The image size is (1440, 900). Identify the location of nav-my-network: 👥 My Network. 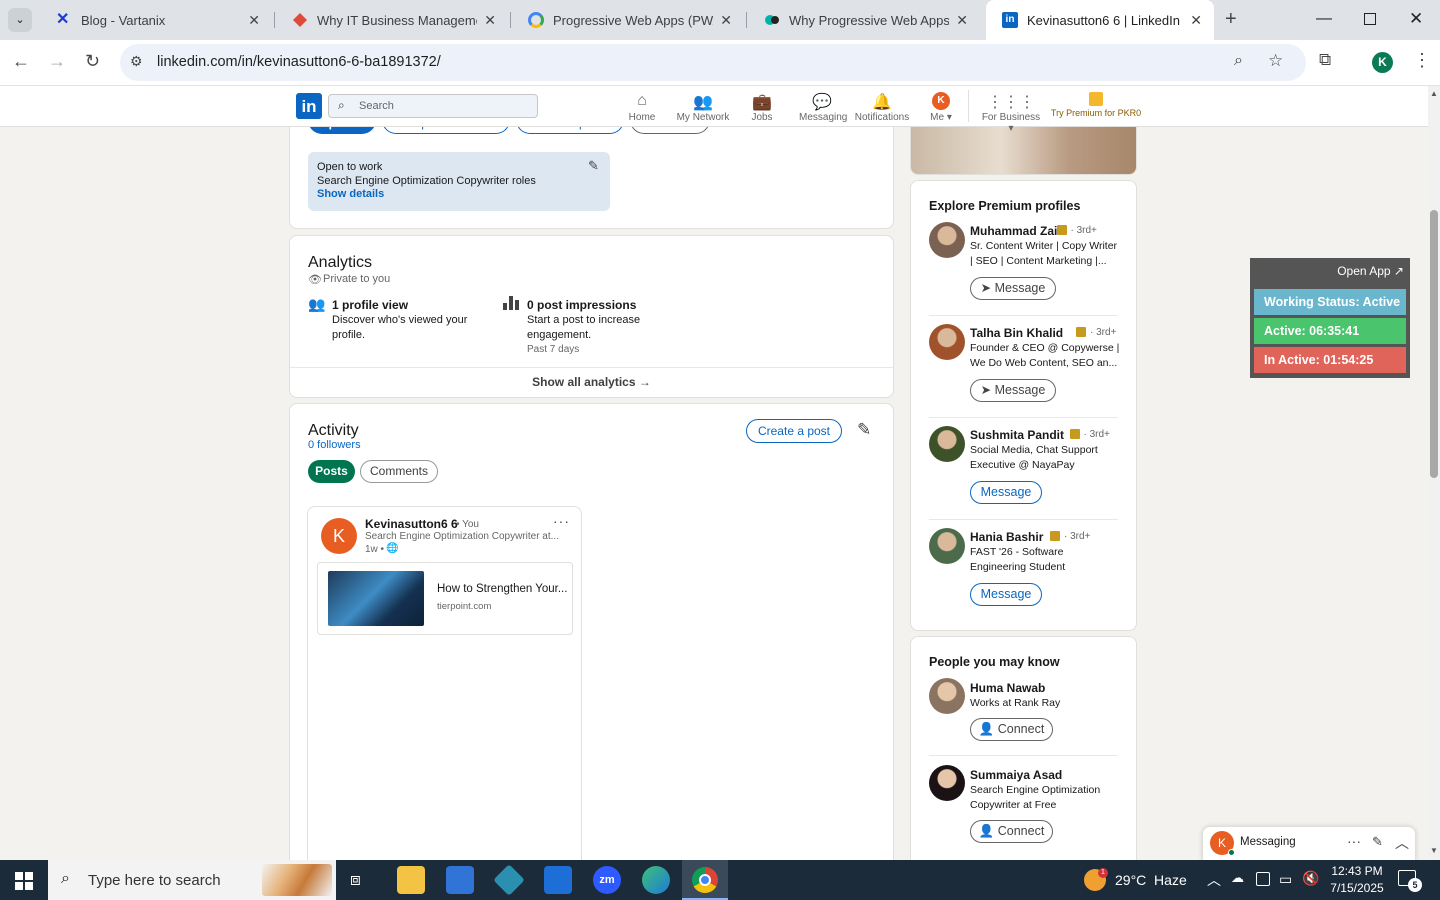
(703, 107).